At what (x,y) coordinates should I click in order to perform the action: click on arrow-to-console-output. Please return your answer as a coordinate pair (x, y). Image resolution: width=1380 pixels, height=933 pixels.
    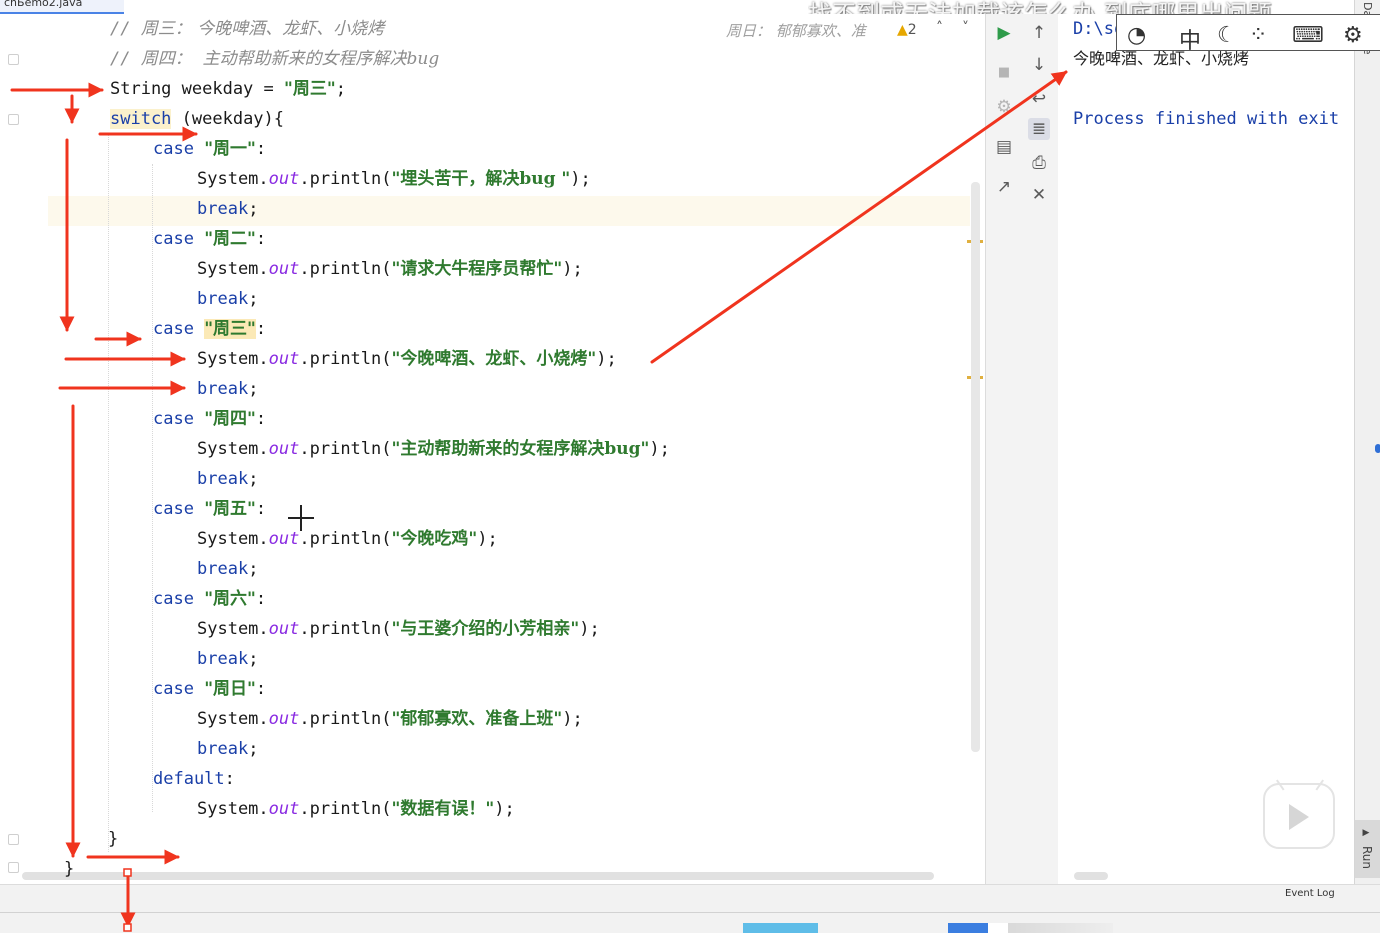
    Looking at the image, I should click on (859, 217).